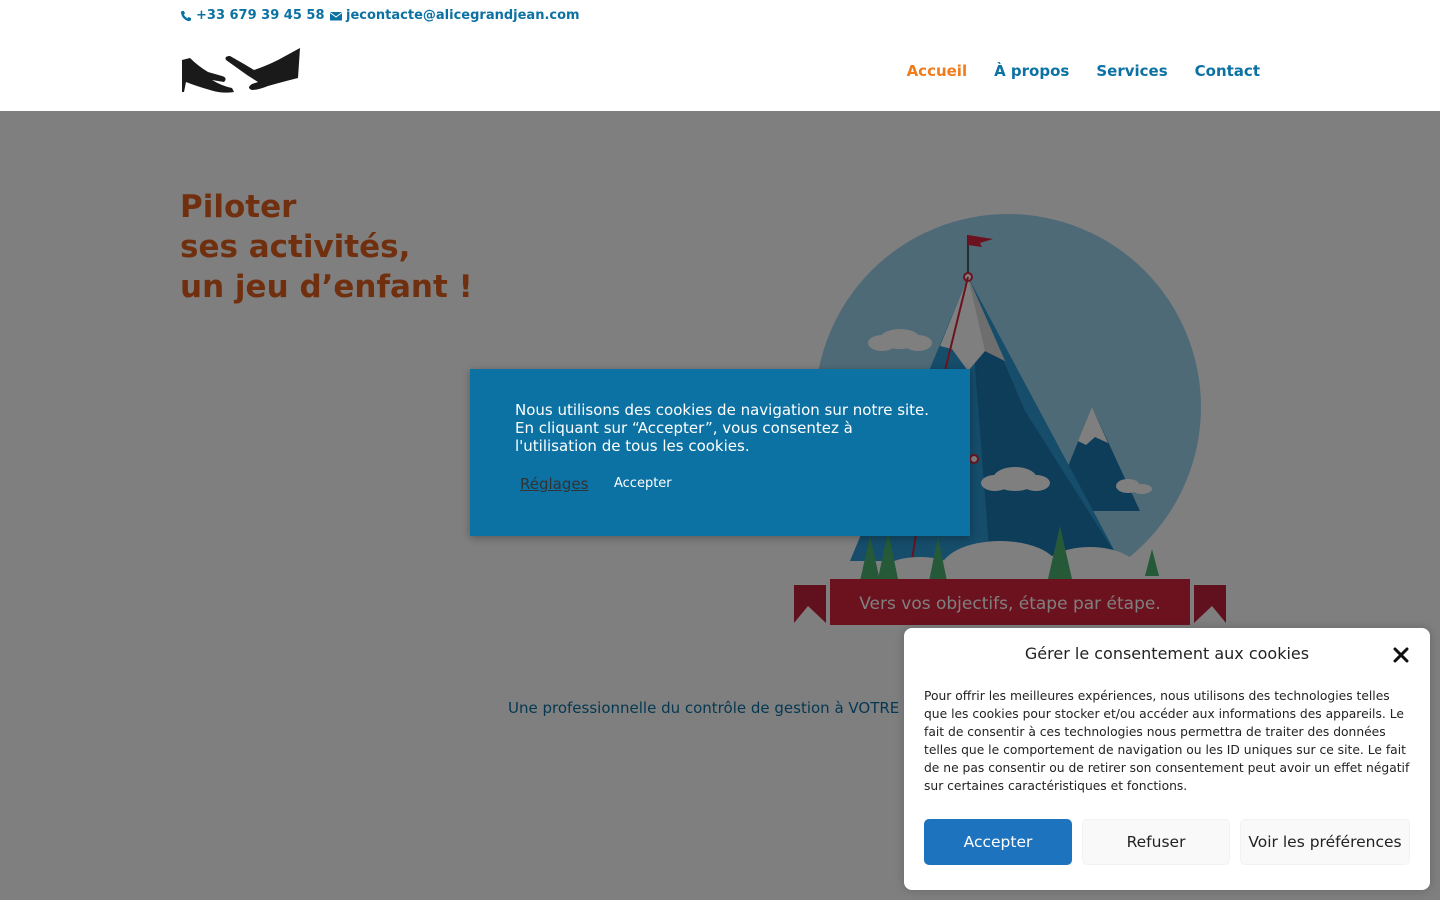 The width and height of the screenshot is (1440, 900). I want to click on nav-services: Services, so click(1131, 71).